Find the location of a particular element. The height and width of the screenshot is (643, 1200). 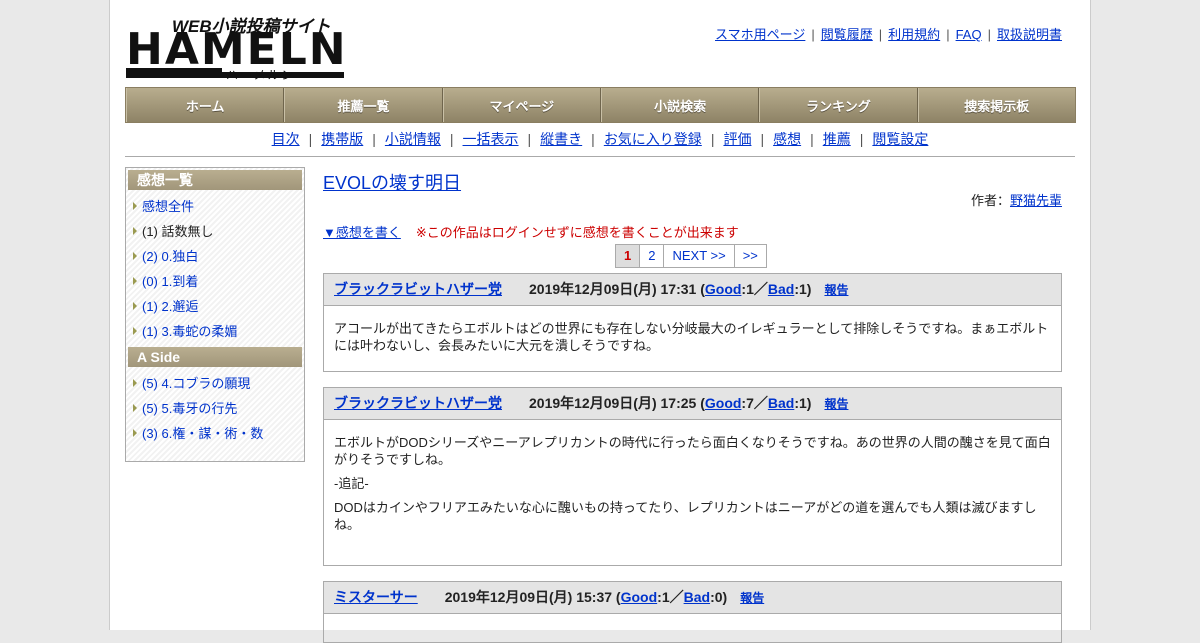

sidebar-item-label: (1) 2.邂逅 is located at coordinates (170, 306).